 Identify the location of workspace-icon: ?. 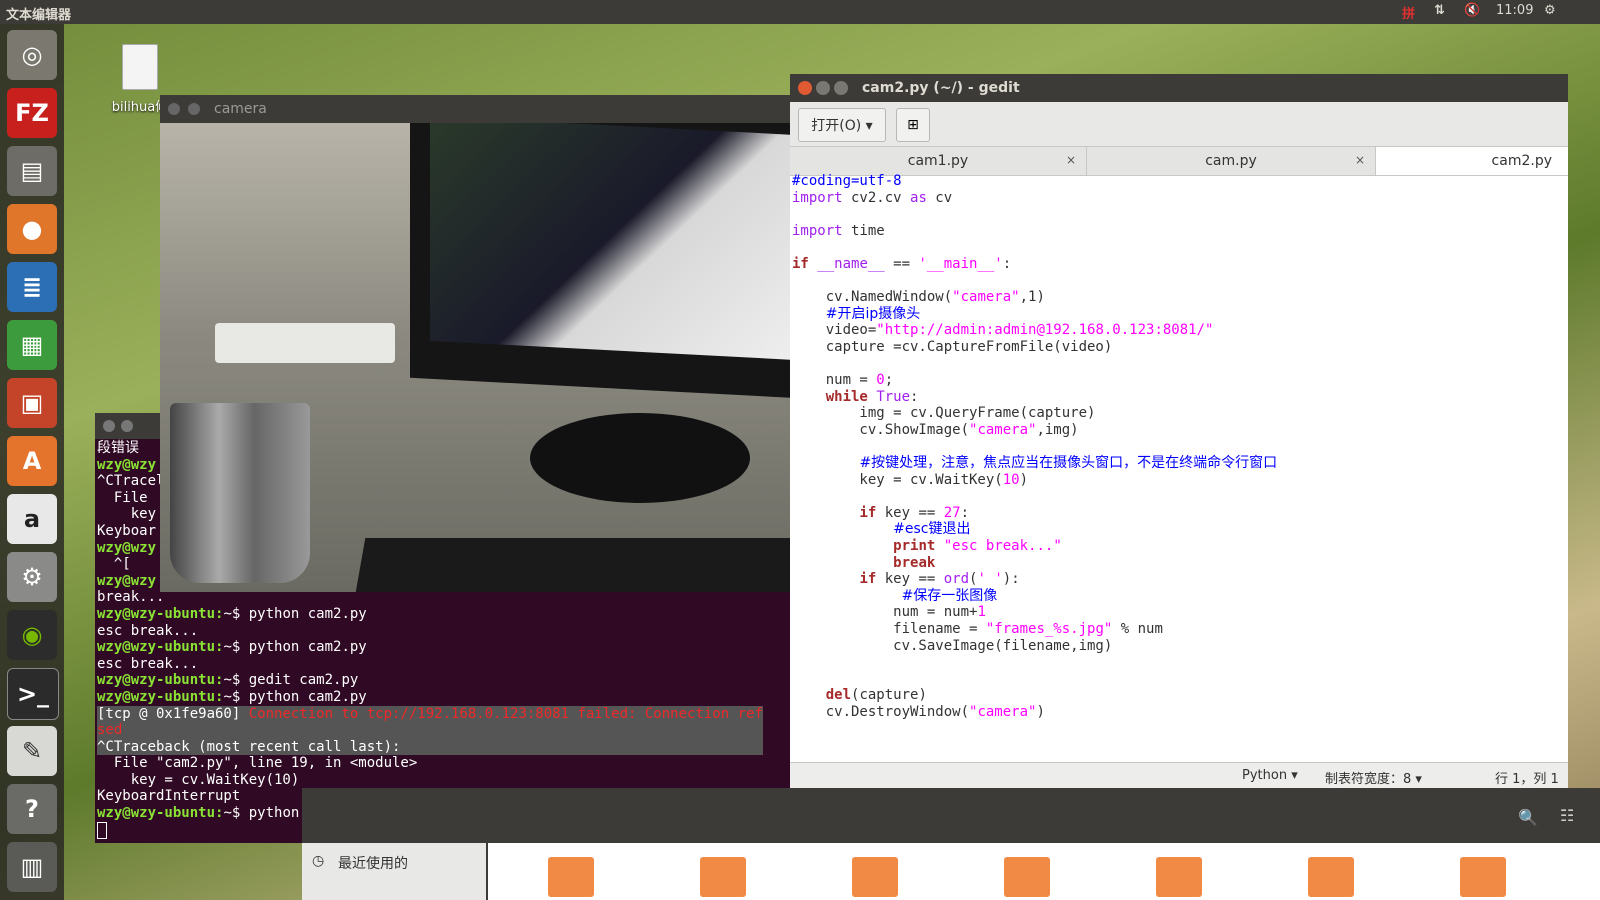
(32, 809).